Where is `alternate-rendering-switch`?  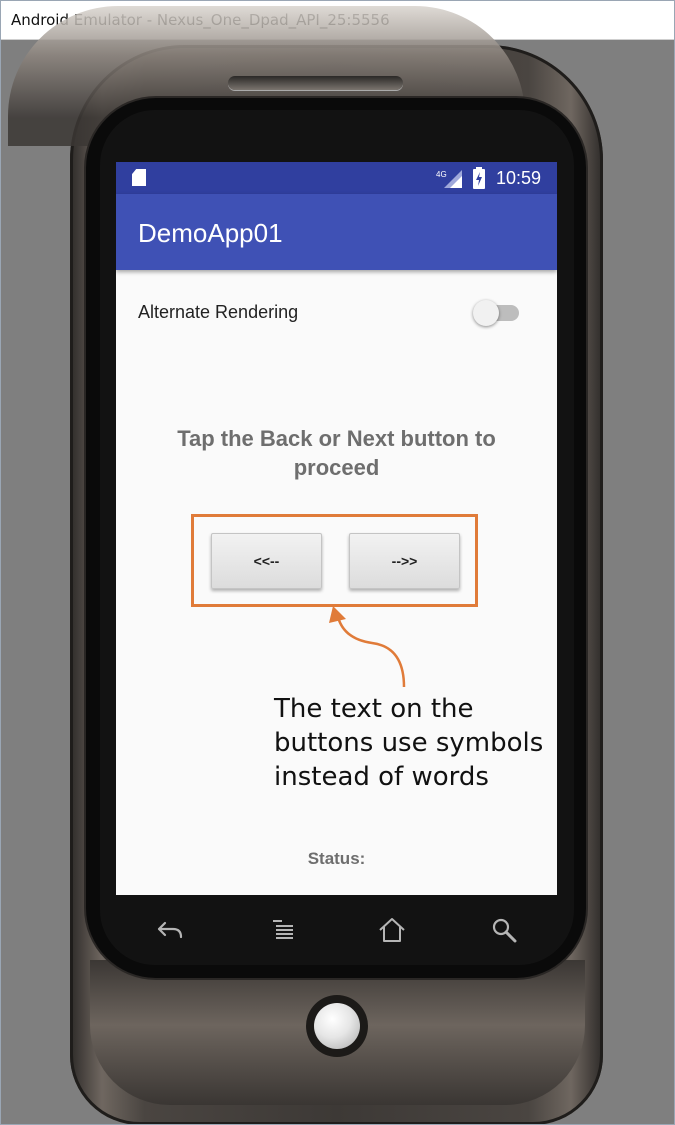
alternate-rendering-switch is located at coordinates (486, 313).